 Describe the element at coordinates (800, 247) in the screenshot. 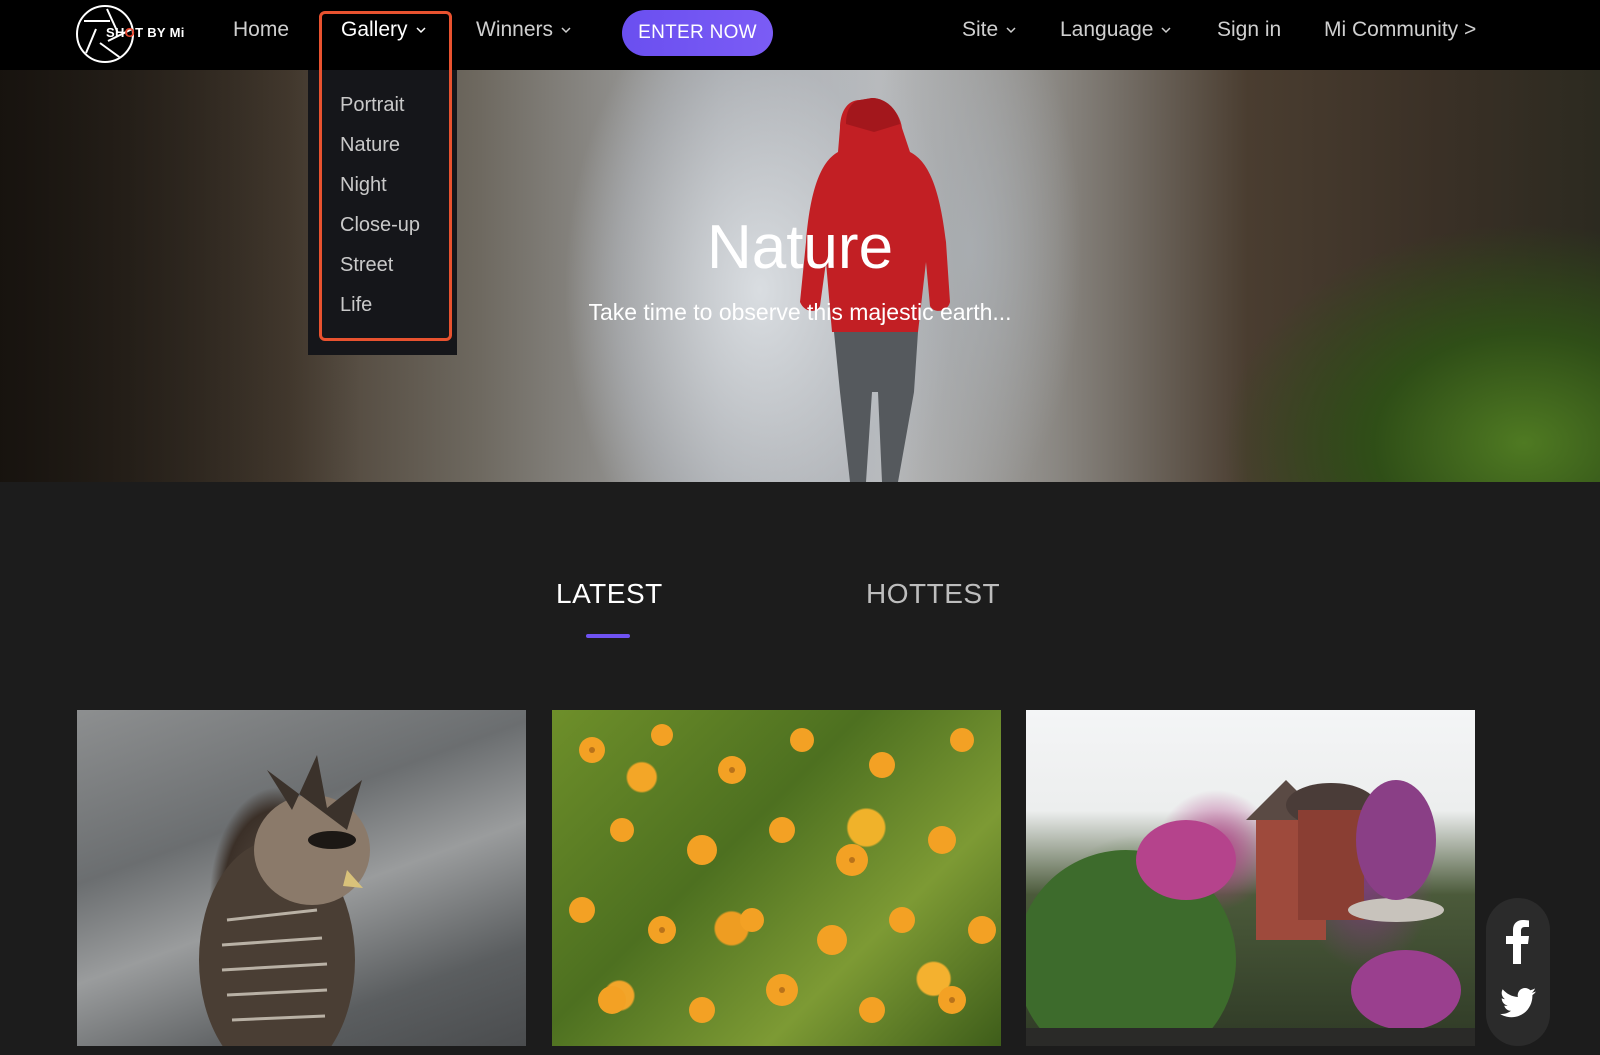

I see `hero-title: Nature` at that location.